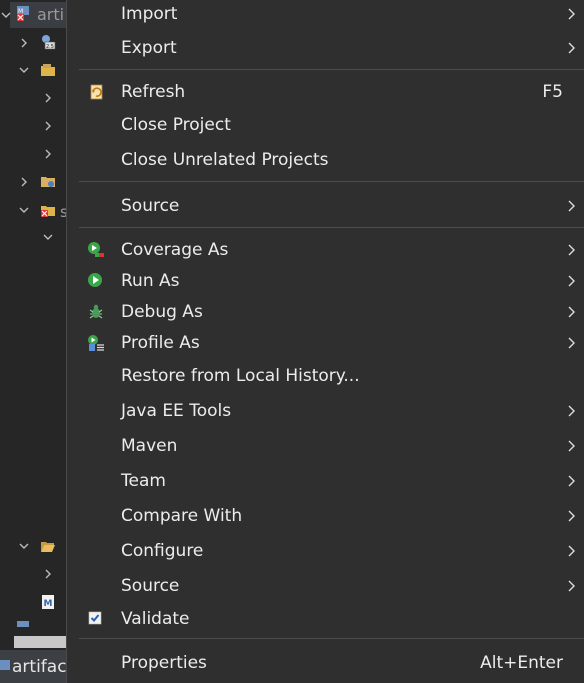  What do you see at coordinates (33, 341) in the screenshot?
I see `project-explorer-tree: M arti 2.5 s M artifac` at bounding box center [33, 341].